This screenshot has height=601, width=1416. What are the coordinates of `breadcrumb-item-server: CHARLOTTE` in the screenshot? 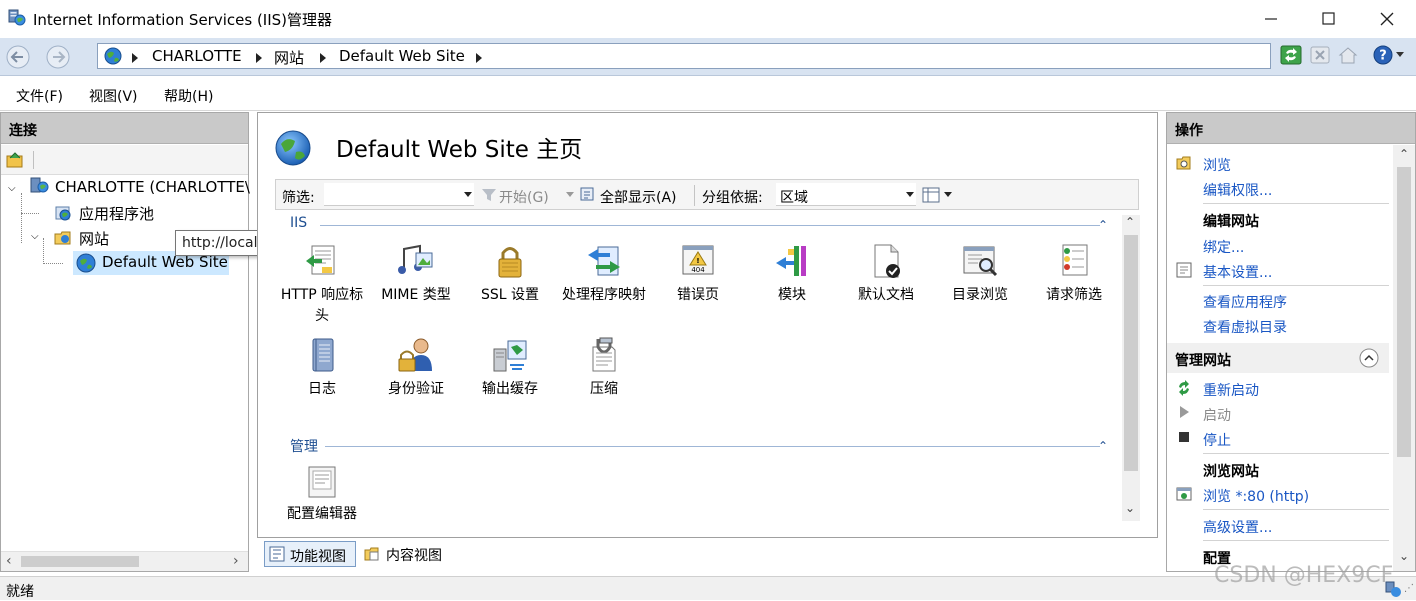 It's located at (197, 56).